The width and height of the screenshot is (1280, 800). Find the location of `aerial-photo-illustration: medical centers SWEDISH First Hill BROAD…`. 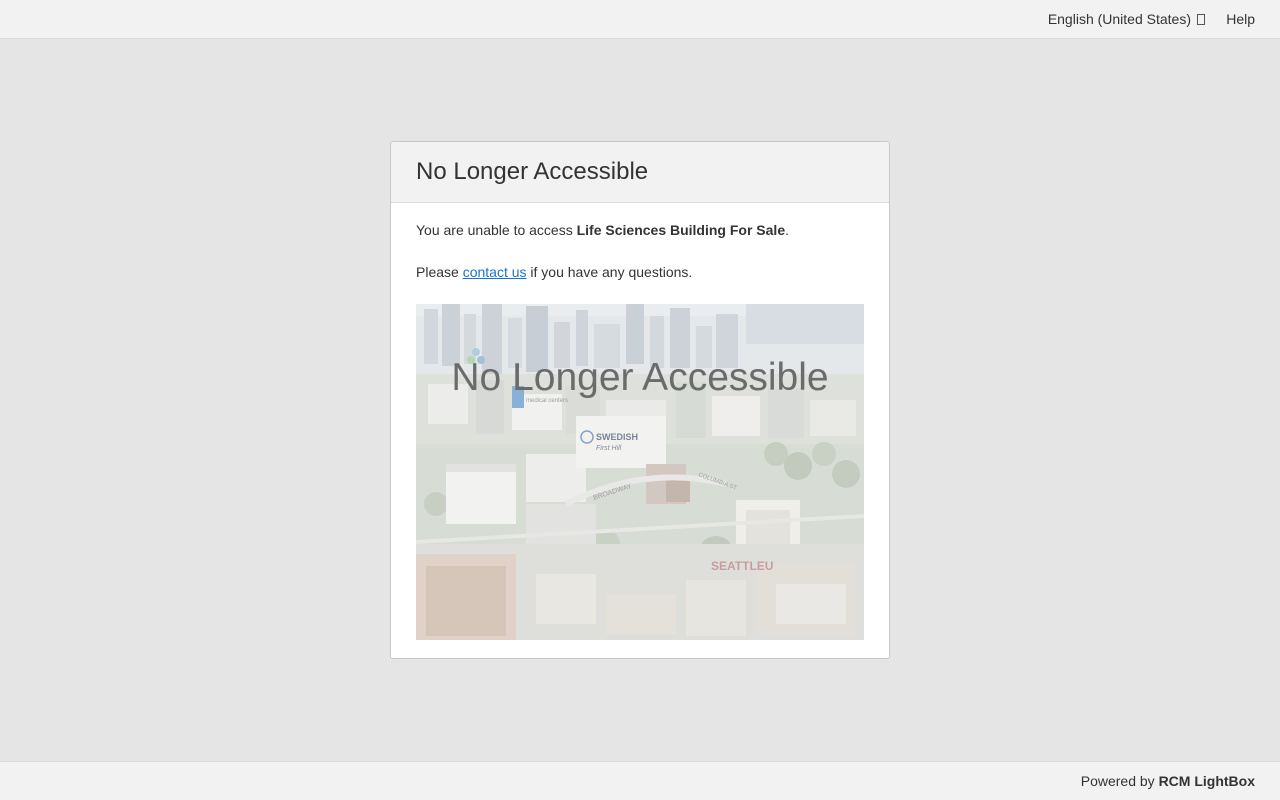

aerial-photo-illustration: medical centers SWEDISH First Hill BROAD… is located at coordinates (640, 472).